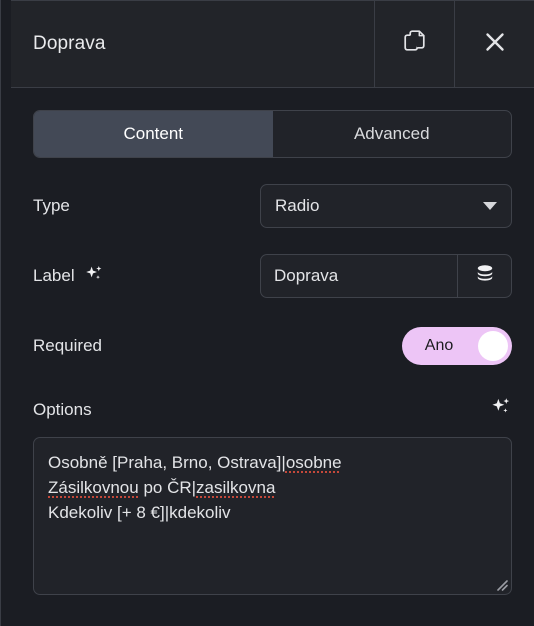  I want to click on field-row-required: Required Ano, so click(272, 346).